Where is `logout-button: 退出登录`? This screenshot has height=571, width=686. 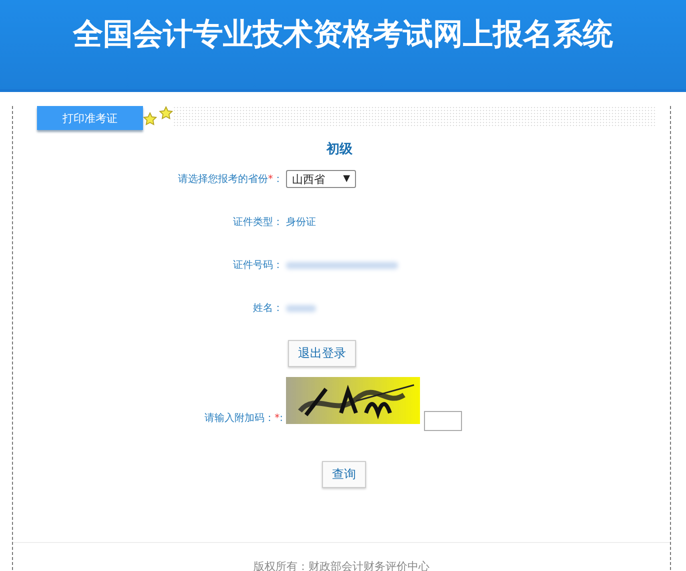 logout-button: 退出登录 is located at coordinates (322, 353).